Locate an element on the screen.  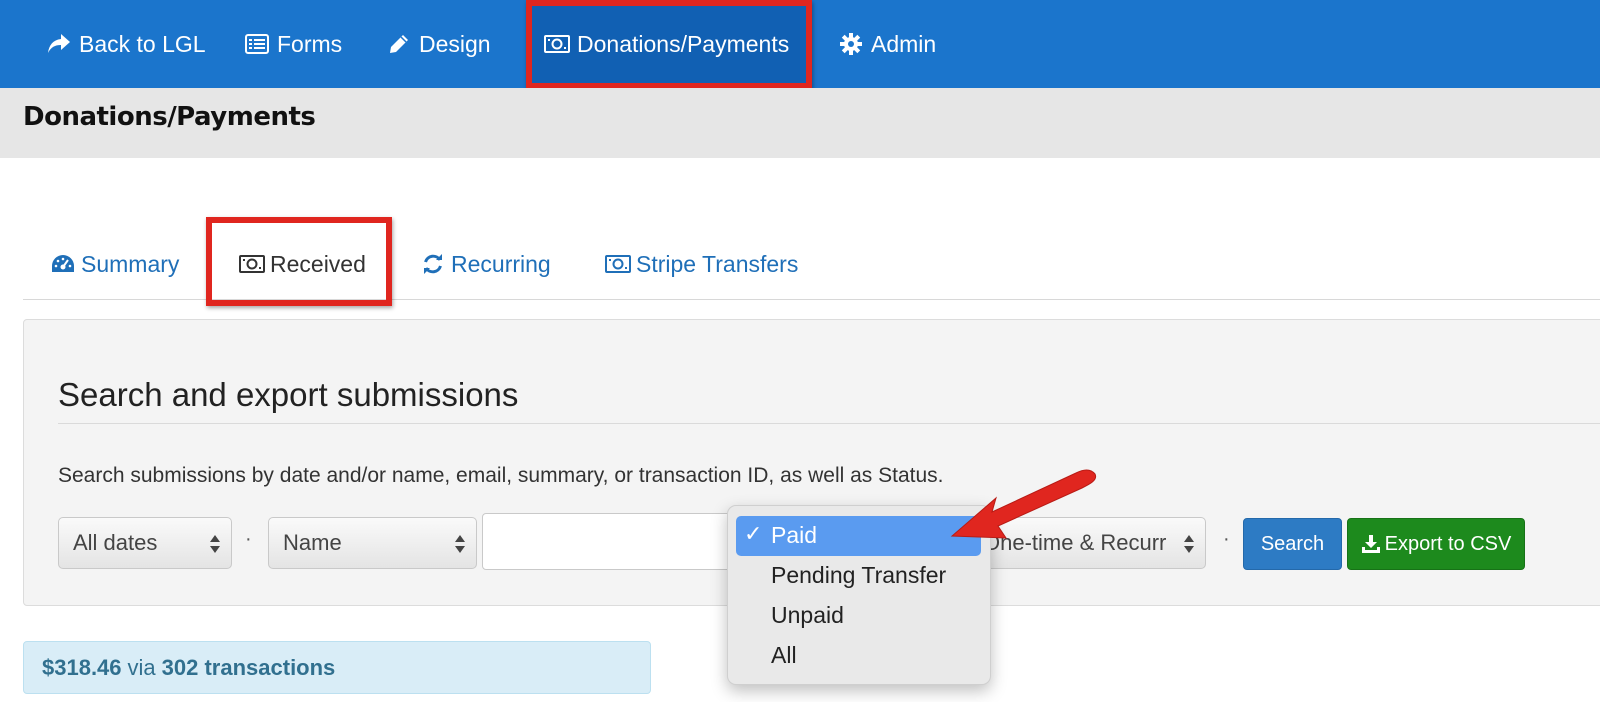
red-arrow-icon is located at coordinates (1023, 504).